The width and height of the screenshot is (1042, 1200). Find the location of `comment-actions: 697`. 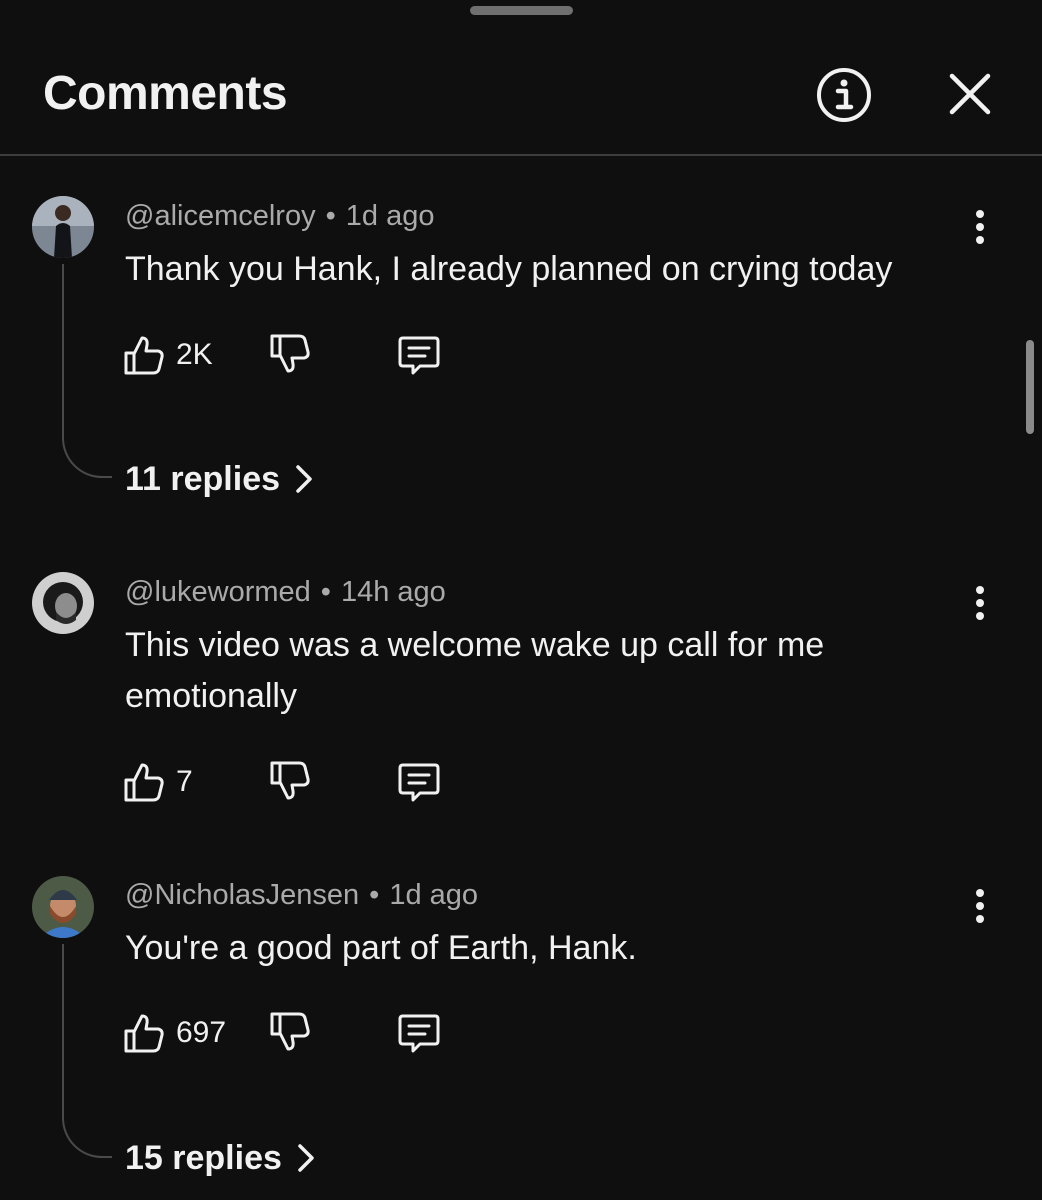

comment-actions: 697 is located at coordinates (322, 1033).